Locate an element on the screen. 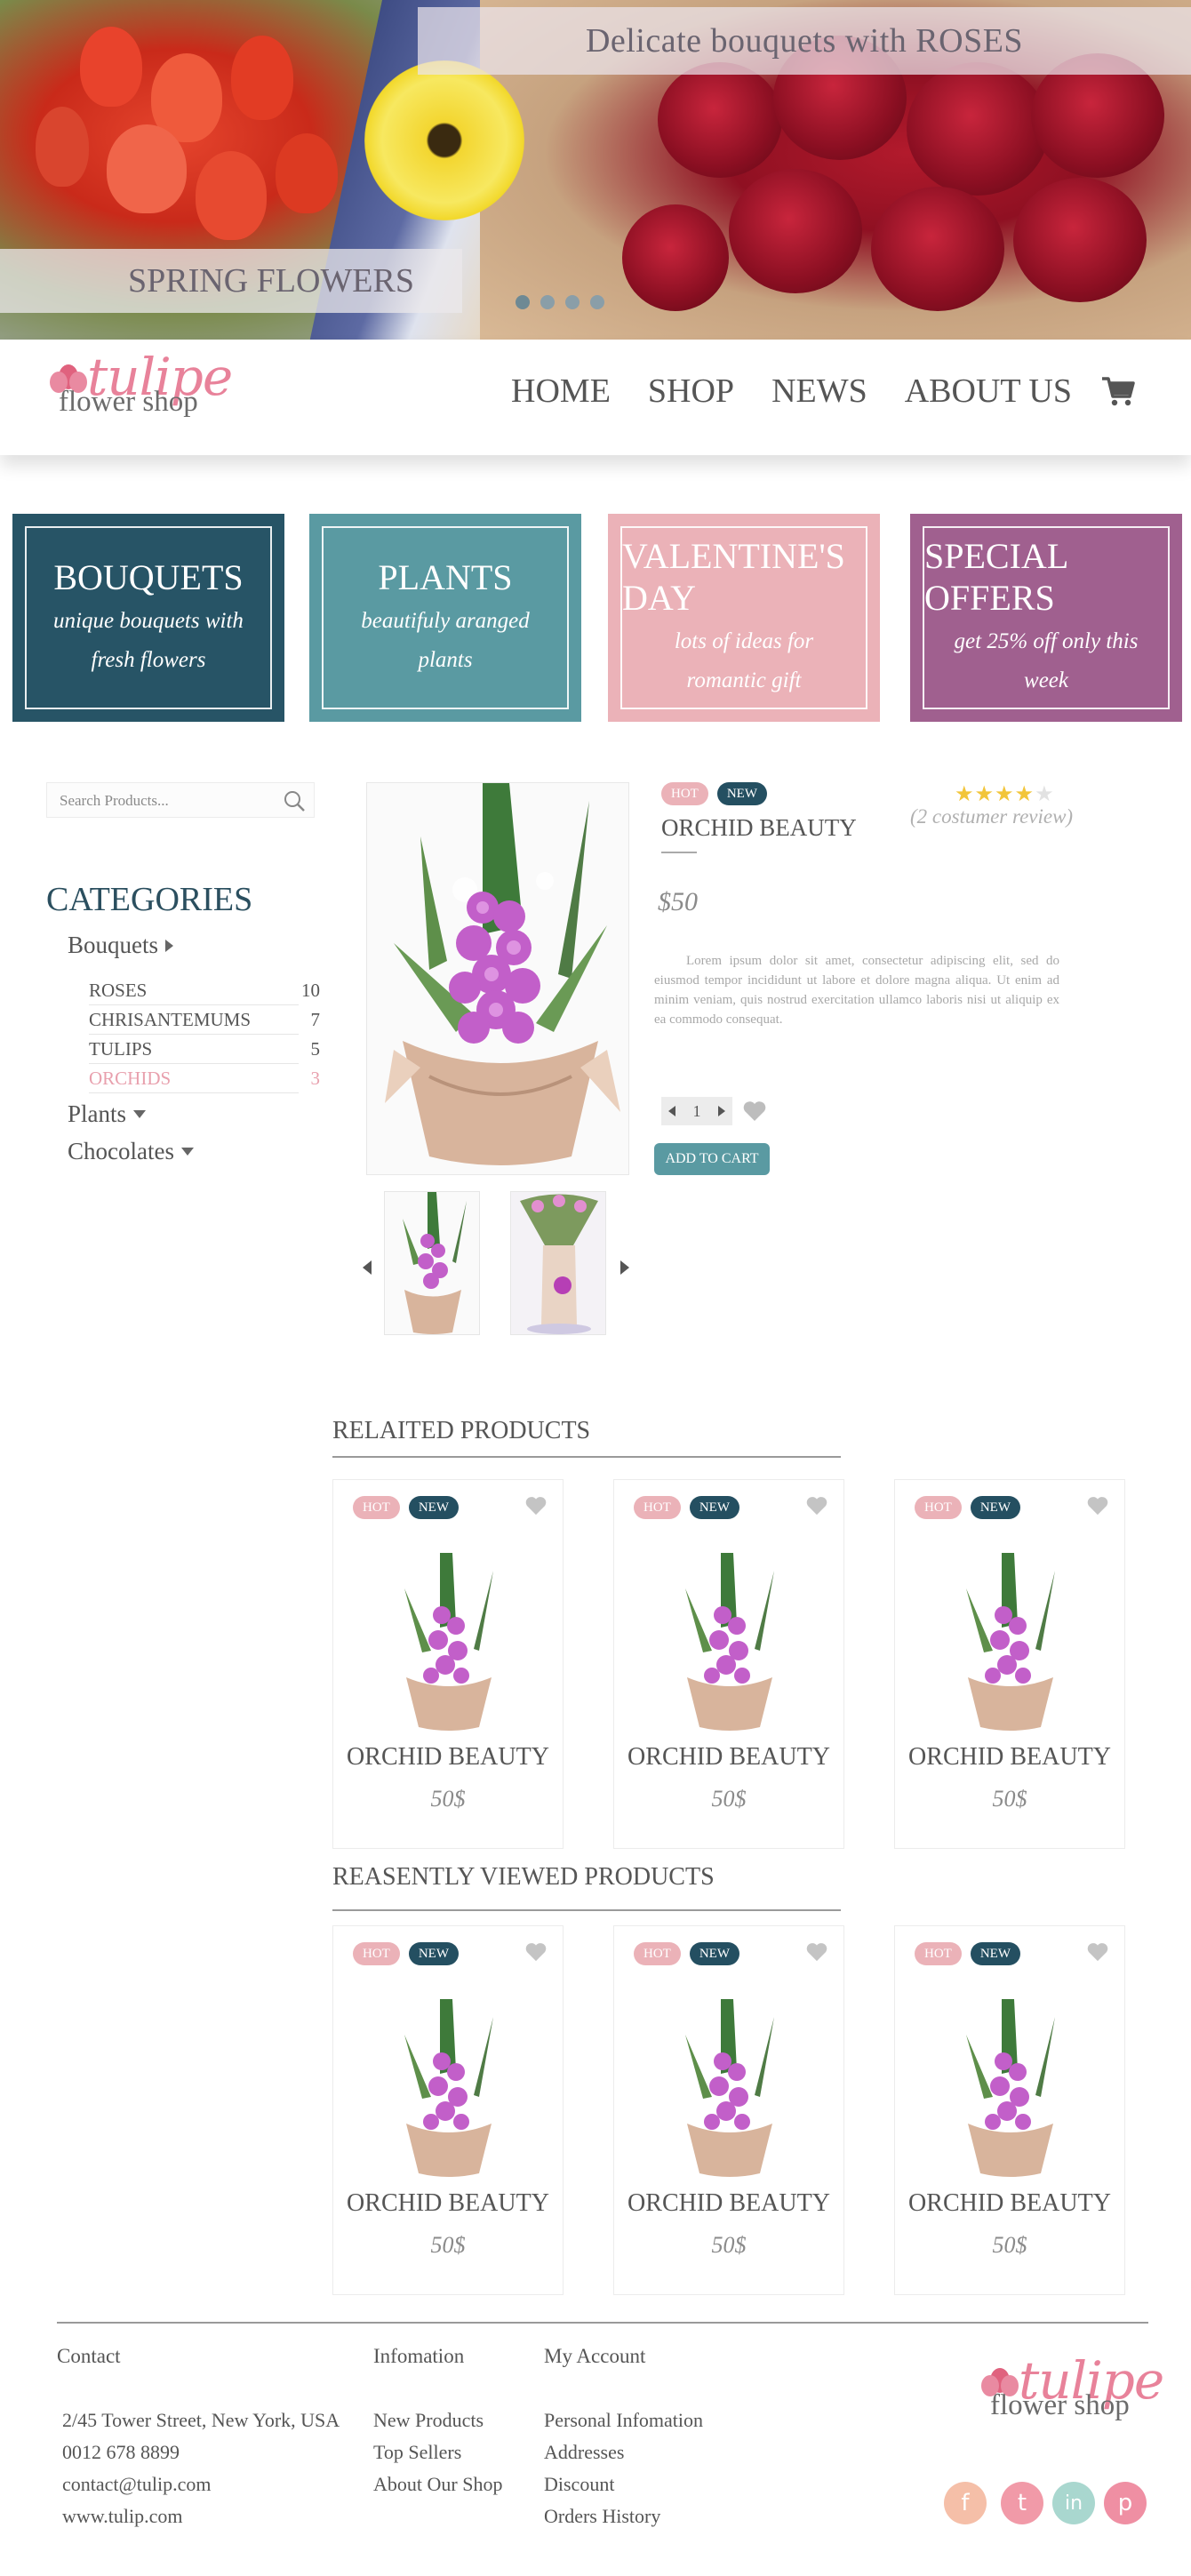 This screenshot has width=1191, height=2576. quantity-stepper: 1 is located at coordinates (696, 1111).